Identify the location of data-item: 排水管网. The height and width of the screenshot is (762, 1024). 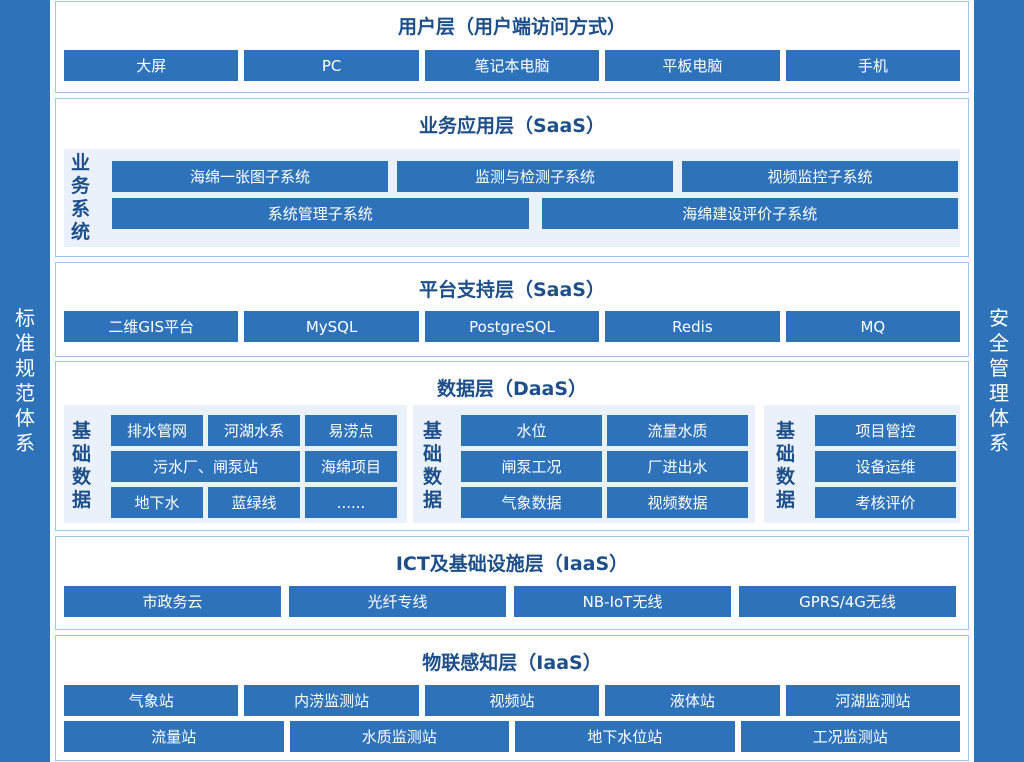
(157, 430).